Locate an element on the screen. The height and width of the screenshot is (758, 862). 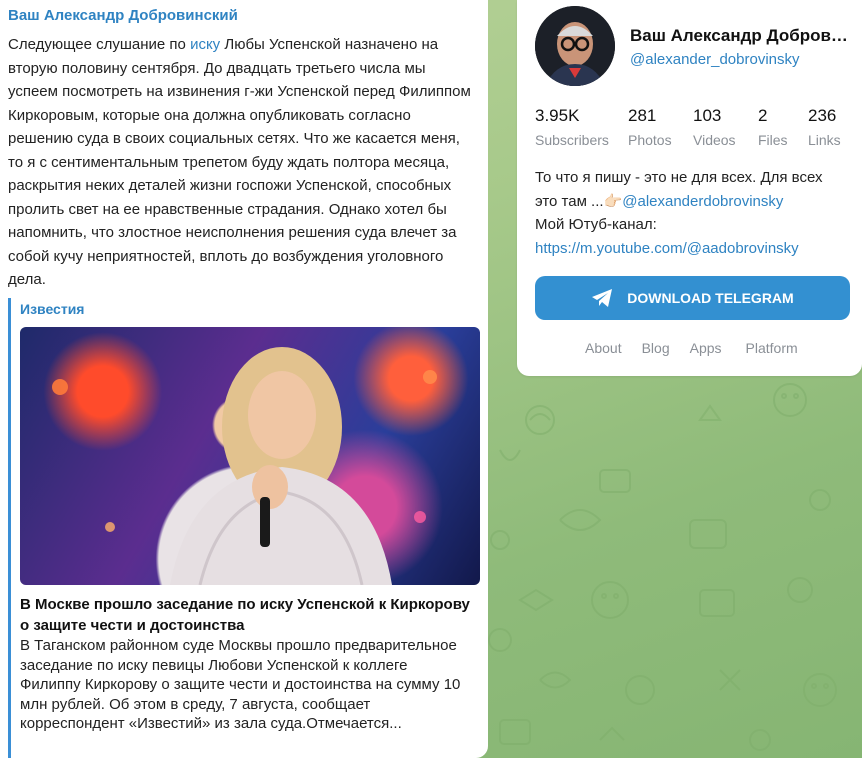
stat-files: 2 Files is located at coordinates (773, 127).